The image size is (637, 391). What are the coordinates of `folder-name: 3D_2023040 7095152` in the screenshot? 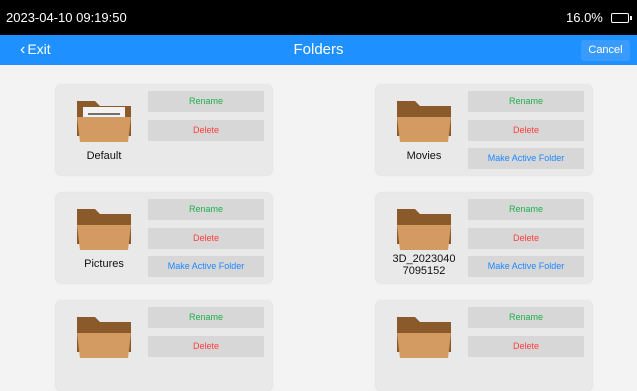 It's located at (424, 265).